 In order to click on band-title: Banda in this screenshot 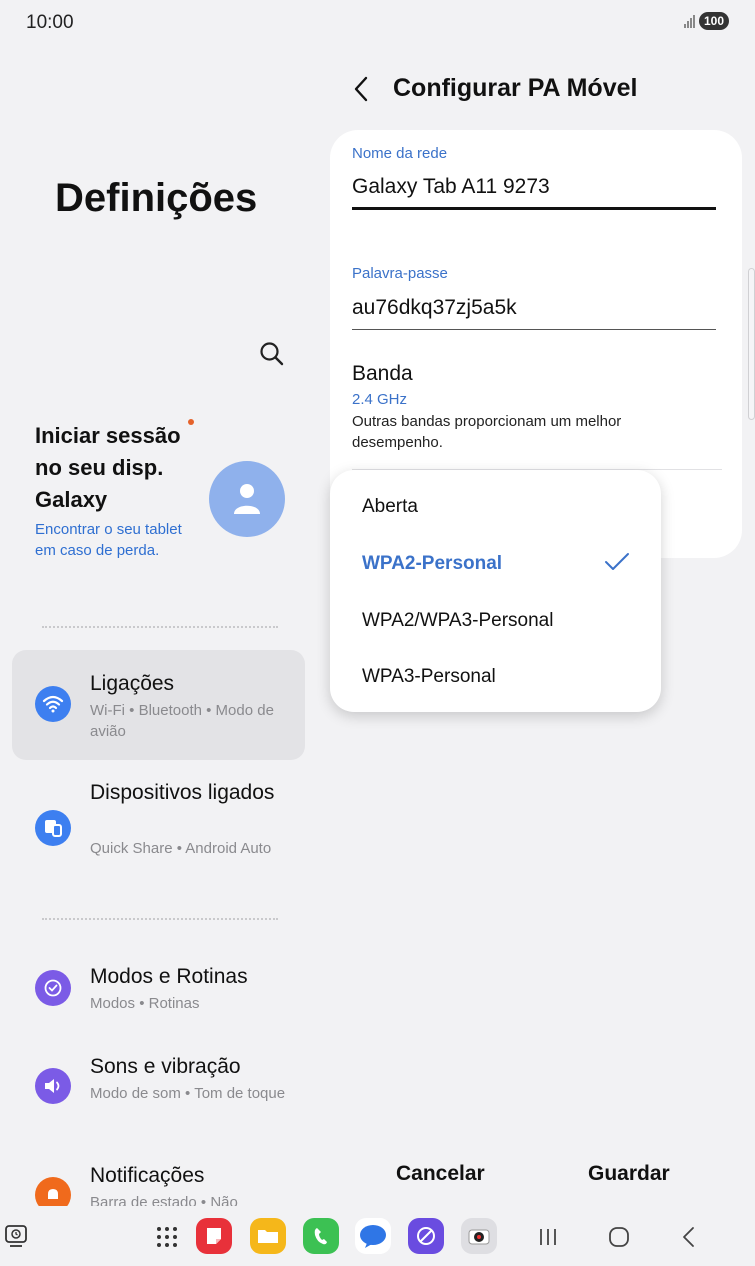, I will do `click(382, 373)`.